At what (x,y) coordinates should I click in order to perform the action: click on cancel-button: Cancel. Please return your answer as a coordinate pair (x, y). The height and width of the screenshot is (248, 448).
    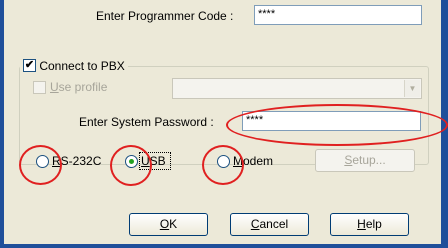
    Looking at the image, I should click on (269, 224).